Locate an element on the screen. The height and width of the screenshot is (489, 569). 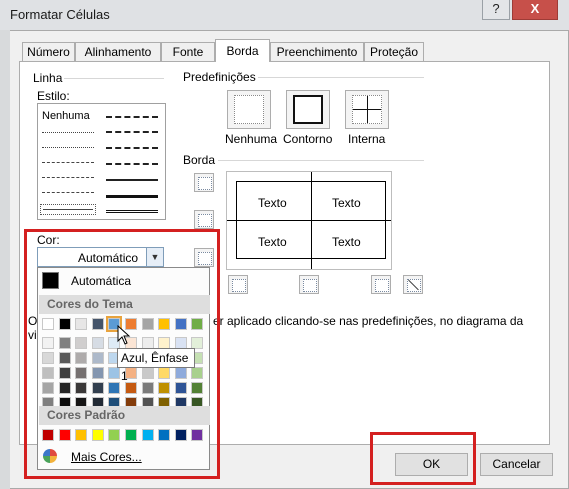
preview-text-4: Texto is located at coordinates (346, 242).